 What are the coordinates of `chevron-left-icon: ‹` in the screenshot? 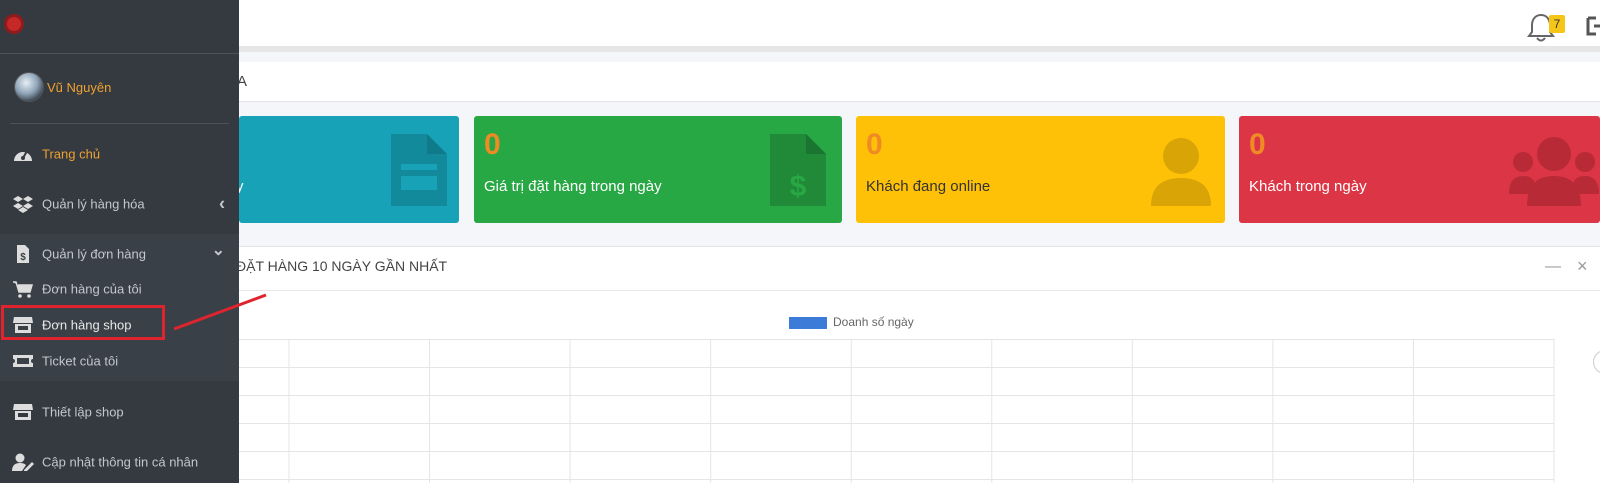 It's located at (222, 203).